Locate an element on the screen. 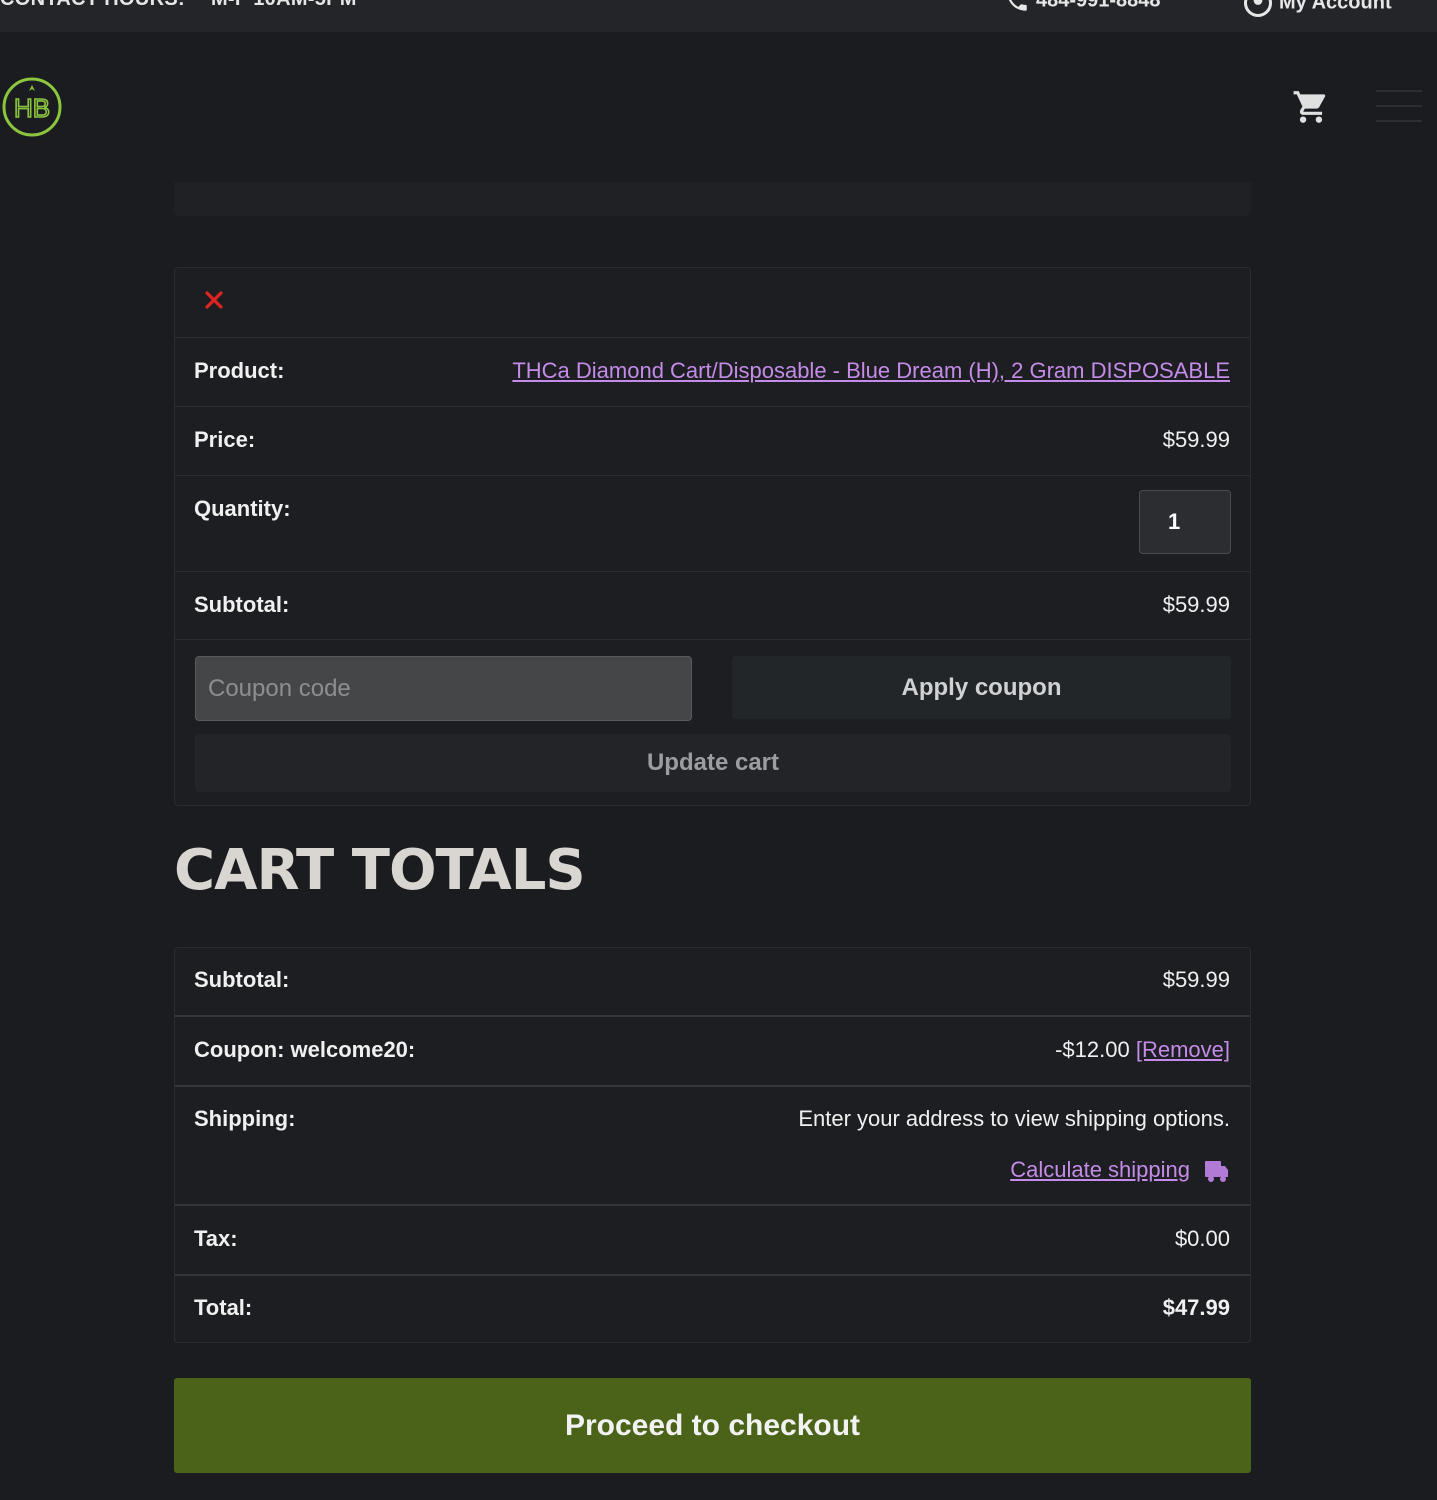  product-label: Product: is located at coordinates (239, 370).